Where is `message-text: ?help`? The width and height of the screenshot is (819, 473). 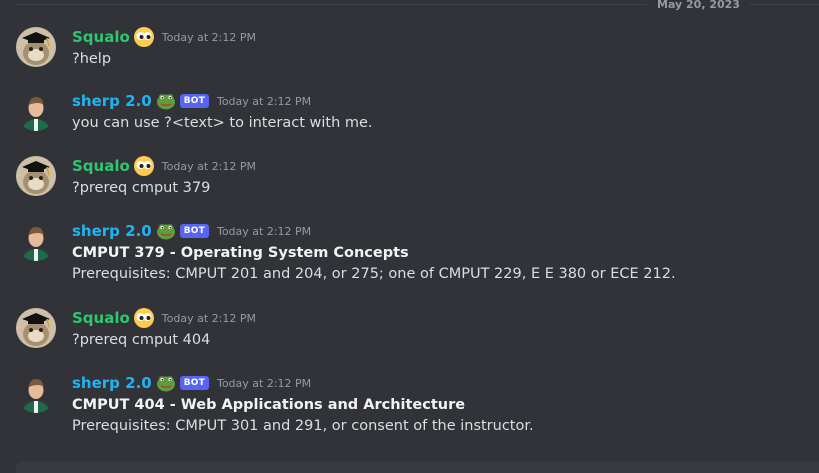 message-text: ?help is located at coordinates (92, 59).